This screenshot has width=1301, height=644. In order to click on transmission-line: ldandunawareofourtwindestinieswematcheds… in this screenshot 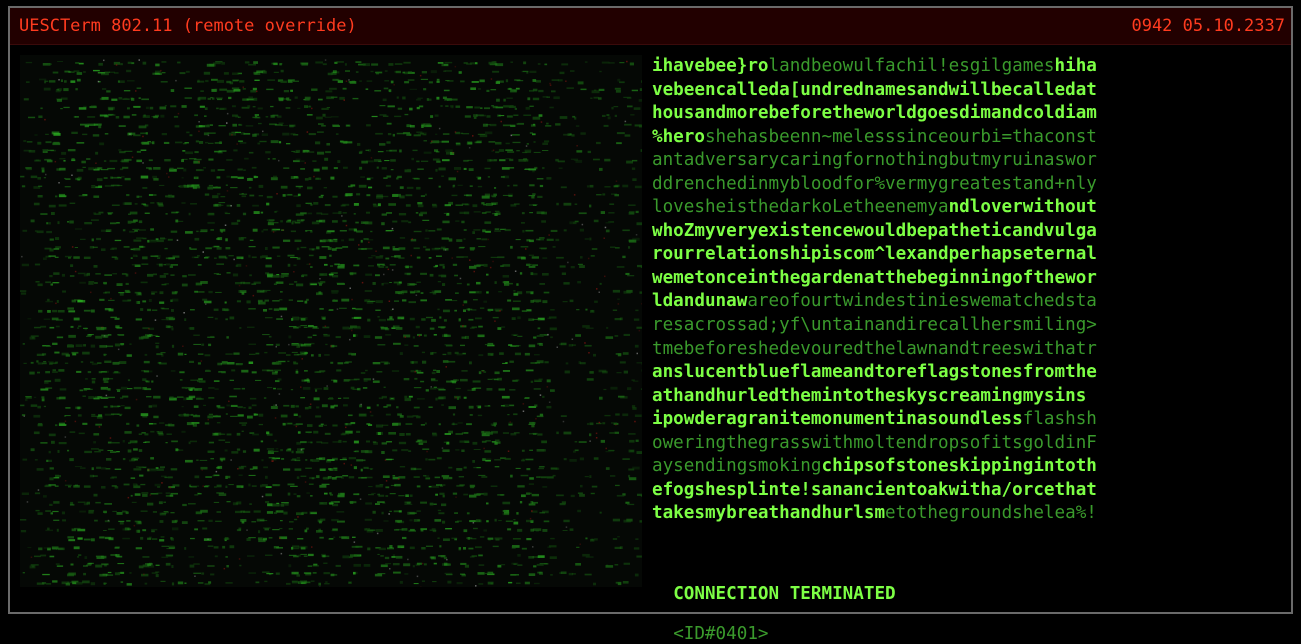, I will do `click(964, 302)`.